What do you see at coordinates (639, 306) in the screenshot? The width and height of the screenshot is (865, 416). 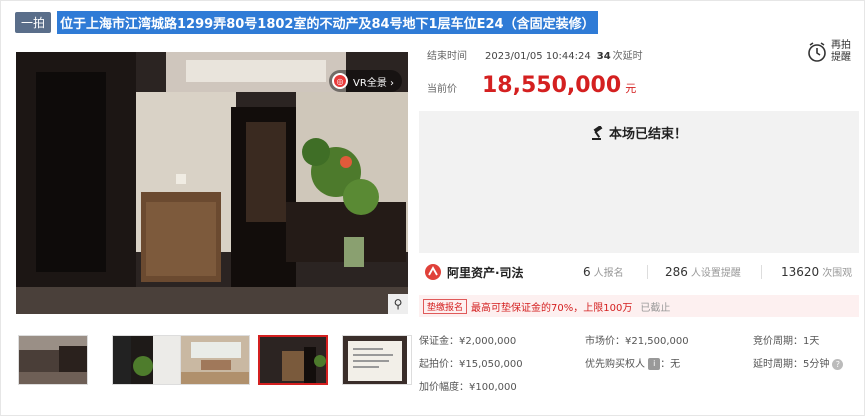 I see `deposit-advance-notice: 垫缴报名 最高可垫保证金的70%，上限100万 已截止` at bounding box center [639, 306].